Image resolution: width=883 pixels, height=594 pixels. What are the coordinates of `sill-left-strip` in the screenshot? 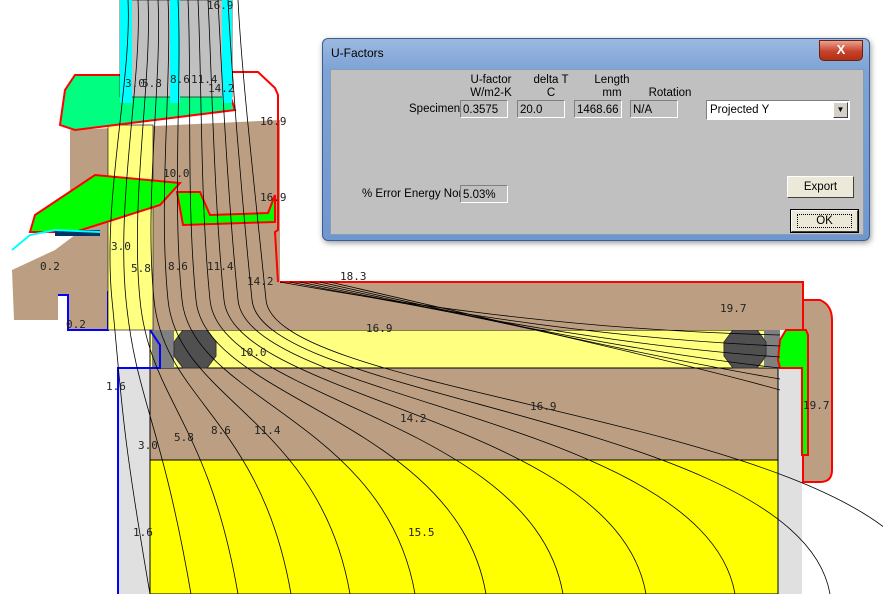 It's located at (134, 481).